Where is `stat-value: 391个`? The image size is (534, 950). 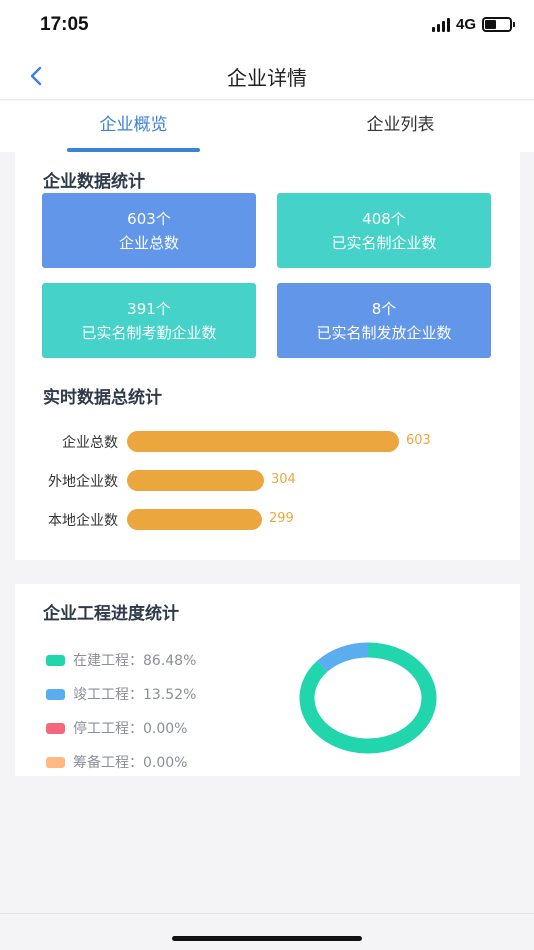
stat-value: 391个 is located at coordinates (149, 309).